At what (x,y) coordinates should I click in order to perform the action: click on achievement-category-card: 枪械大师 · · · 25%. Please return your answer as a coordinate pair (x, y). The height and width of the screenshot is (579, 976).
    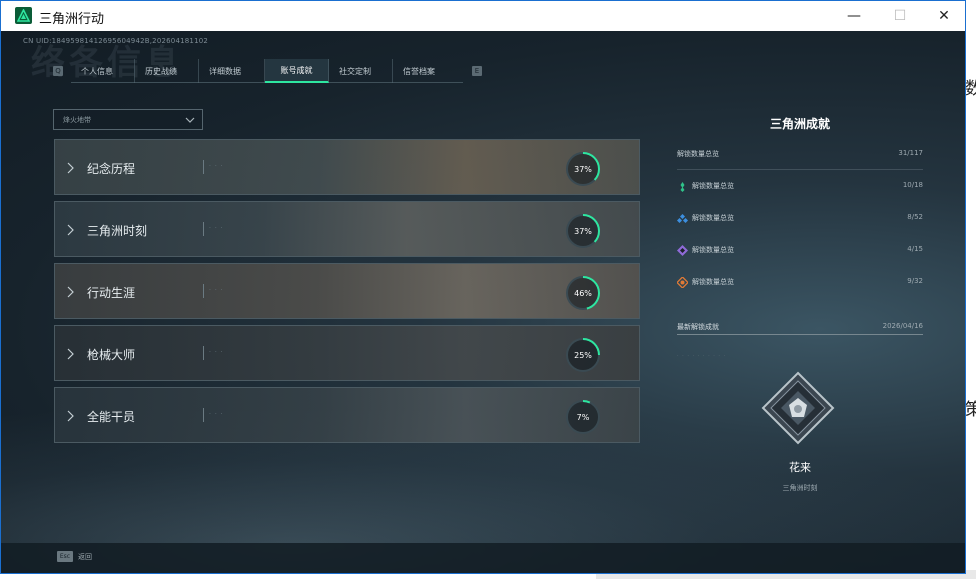
    Looking at the image, I should click on (347, 353).